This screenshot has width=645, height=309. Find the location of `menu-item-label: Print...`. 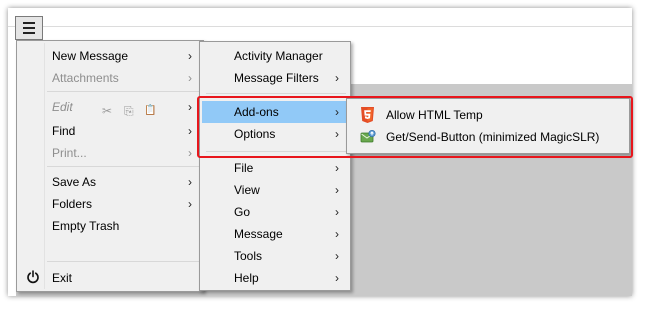

menu-item-label: Print... is located at coordinates (69, 153).